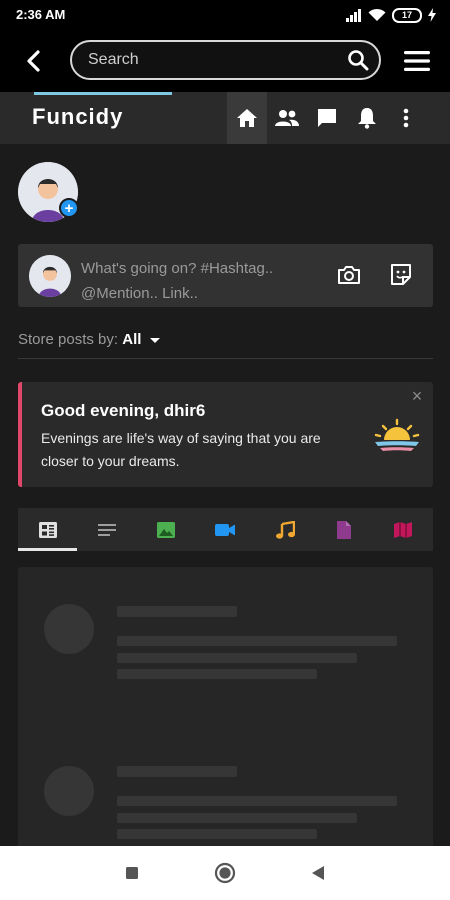 Image resolution: width=450 pixels, height=900 pixels. Describe the element at coordinates (391, 15) in the screenshot. I see `status-icons: 17` at that location.